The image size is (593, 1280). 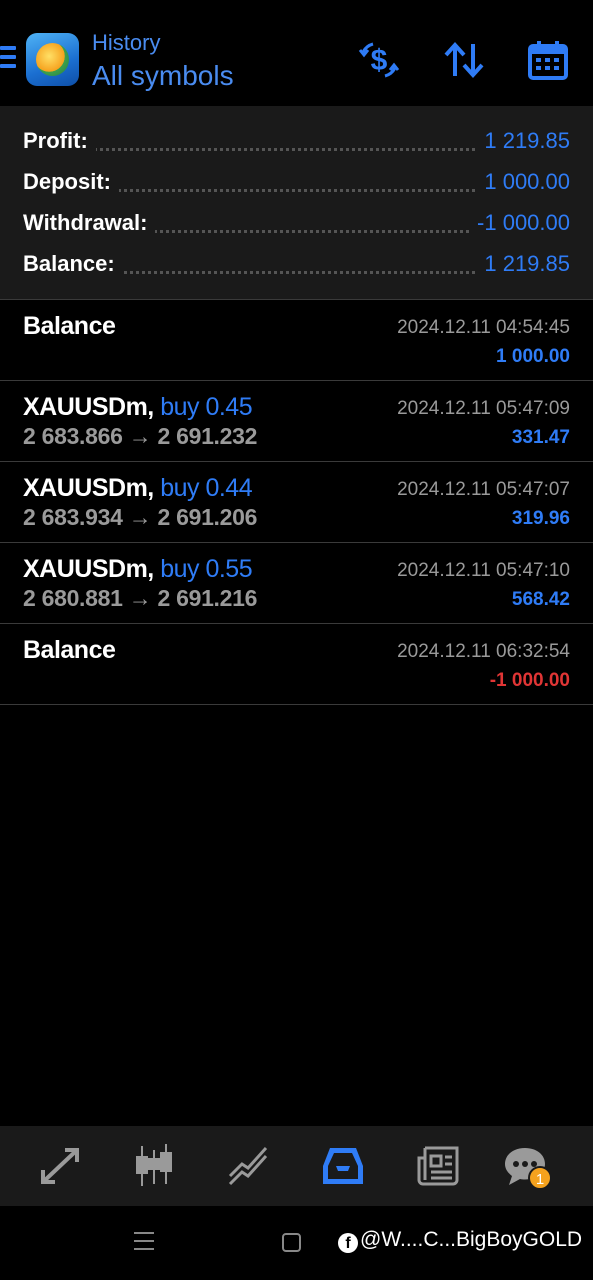 What do you see at coordinates (144, 1242) in the screenshot?
I see `recents-icon` at bounding box center [144, 1242].